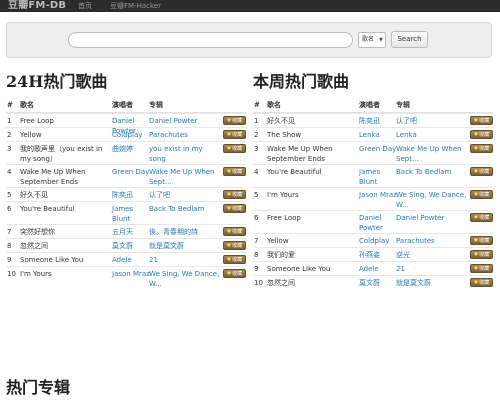 This screenshot has height=400, width=500. What do you see at coordinates (11, 274) in the screenshot?
I see `row-number: 10` at bounding box center [11, 274].